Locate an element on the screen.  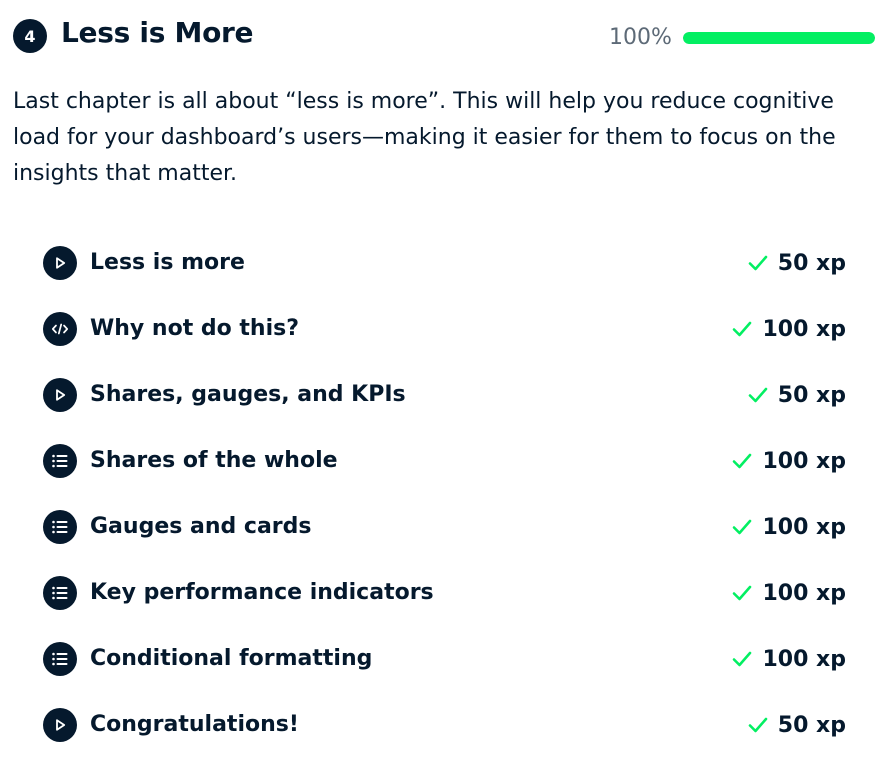
lesson-item: Shares of the whole 100 xp is located at coordinates (444, 460).